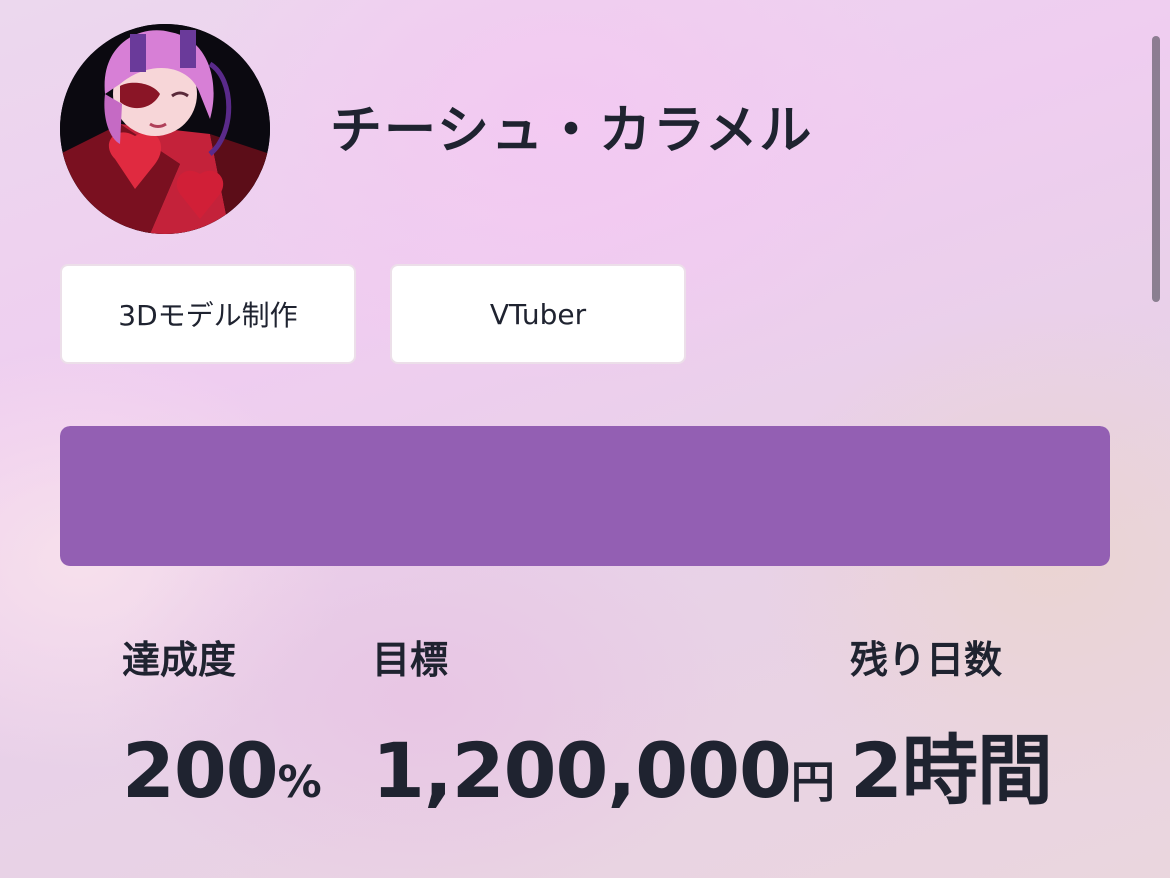 This screenshot has width=1170, height=878. I want to click on goal-number: 1,200,000, so click(582, 770).